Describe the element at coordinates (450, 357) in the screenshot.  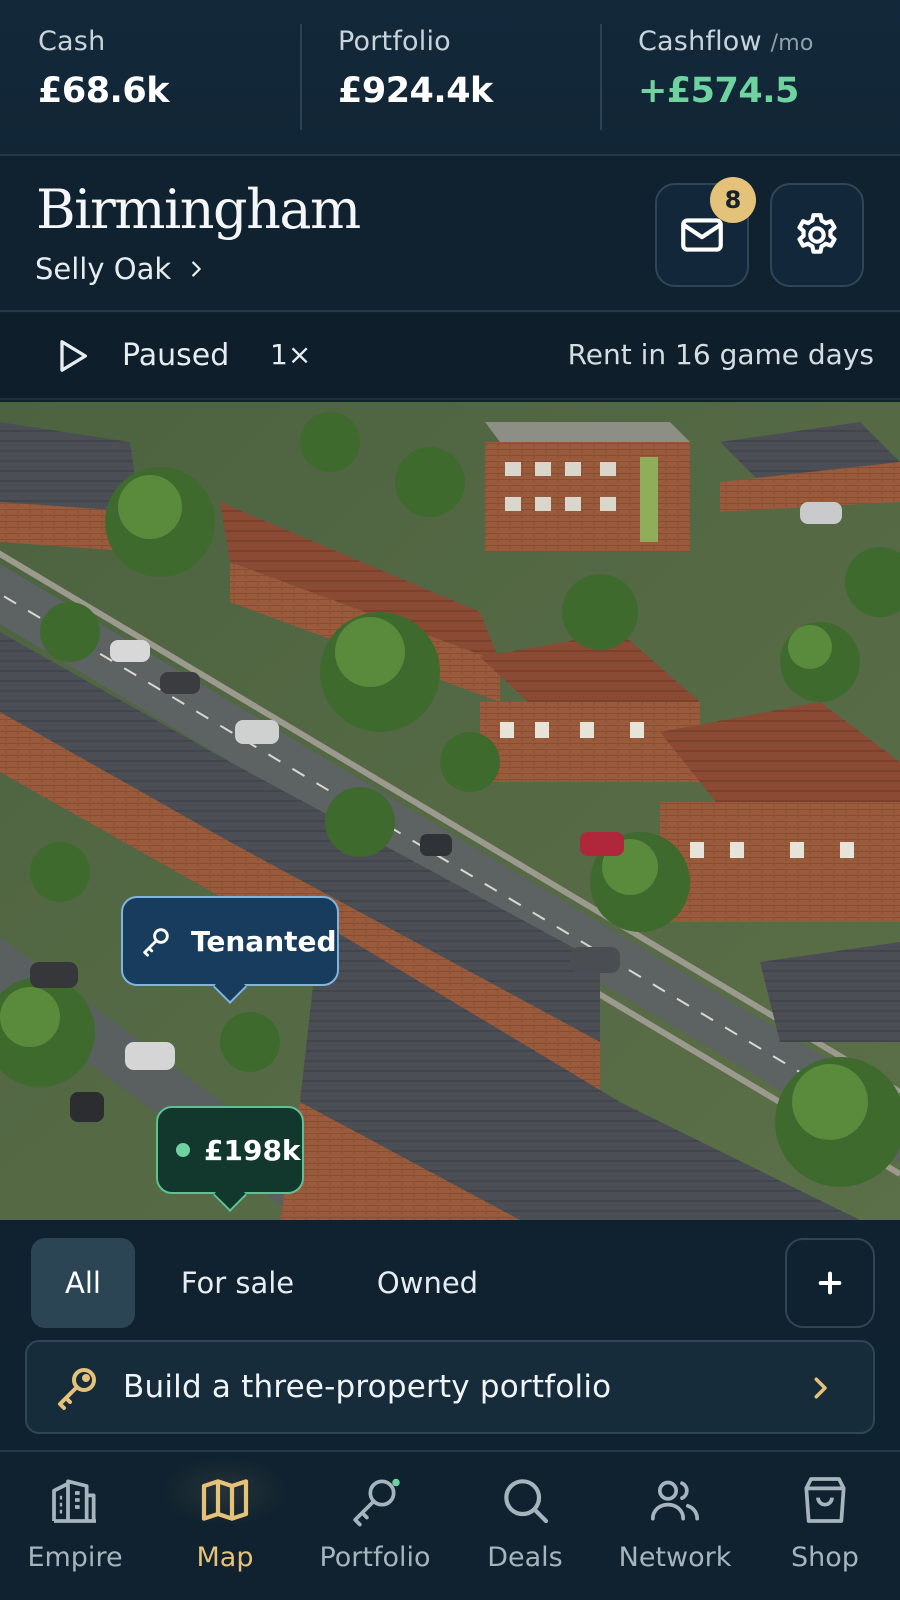
I see `playback-bar: Paused 1× Rent in 16 game days` at that location.